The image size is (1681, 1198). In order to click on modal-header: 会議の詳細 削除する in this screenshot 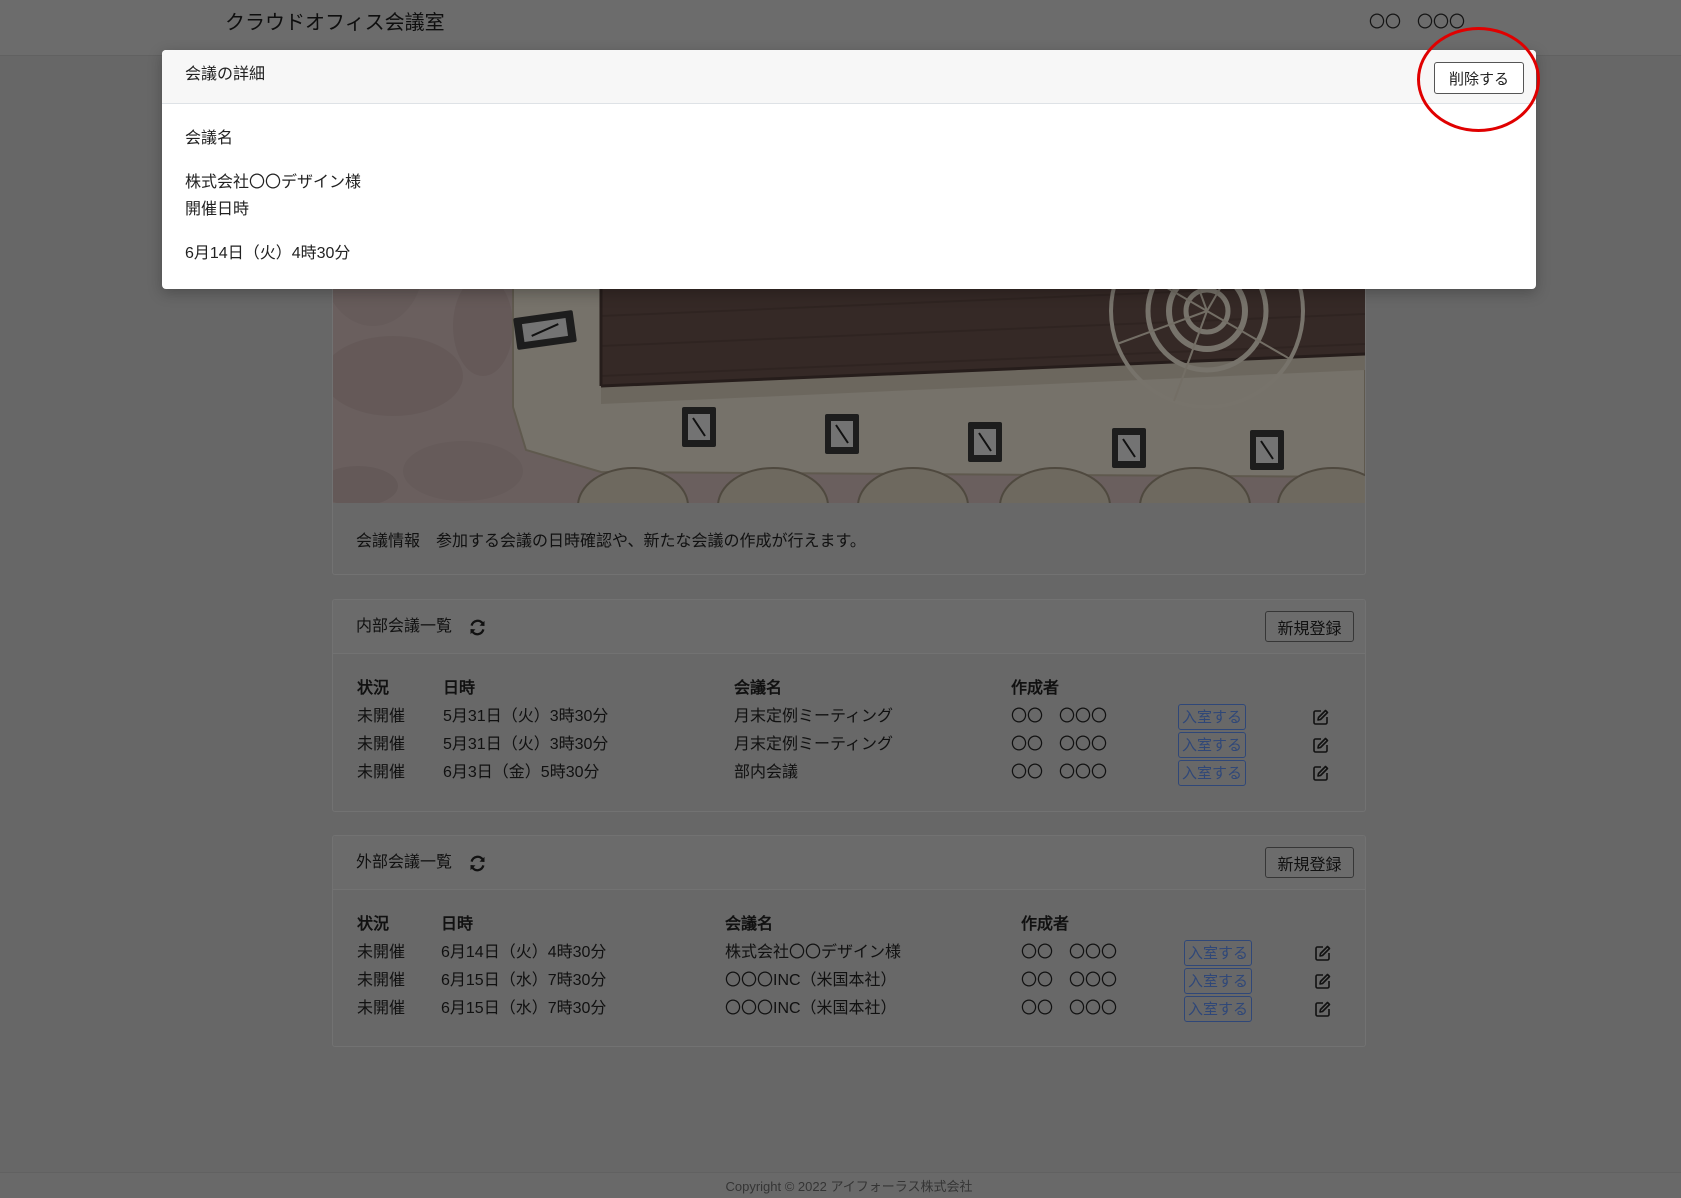, I will do `click(849, 77)`.